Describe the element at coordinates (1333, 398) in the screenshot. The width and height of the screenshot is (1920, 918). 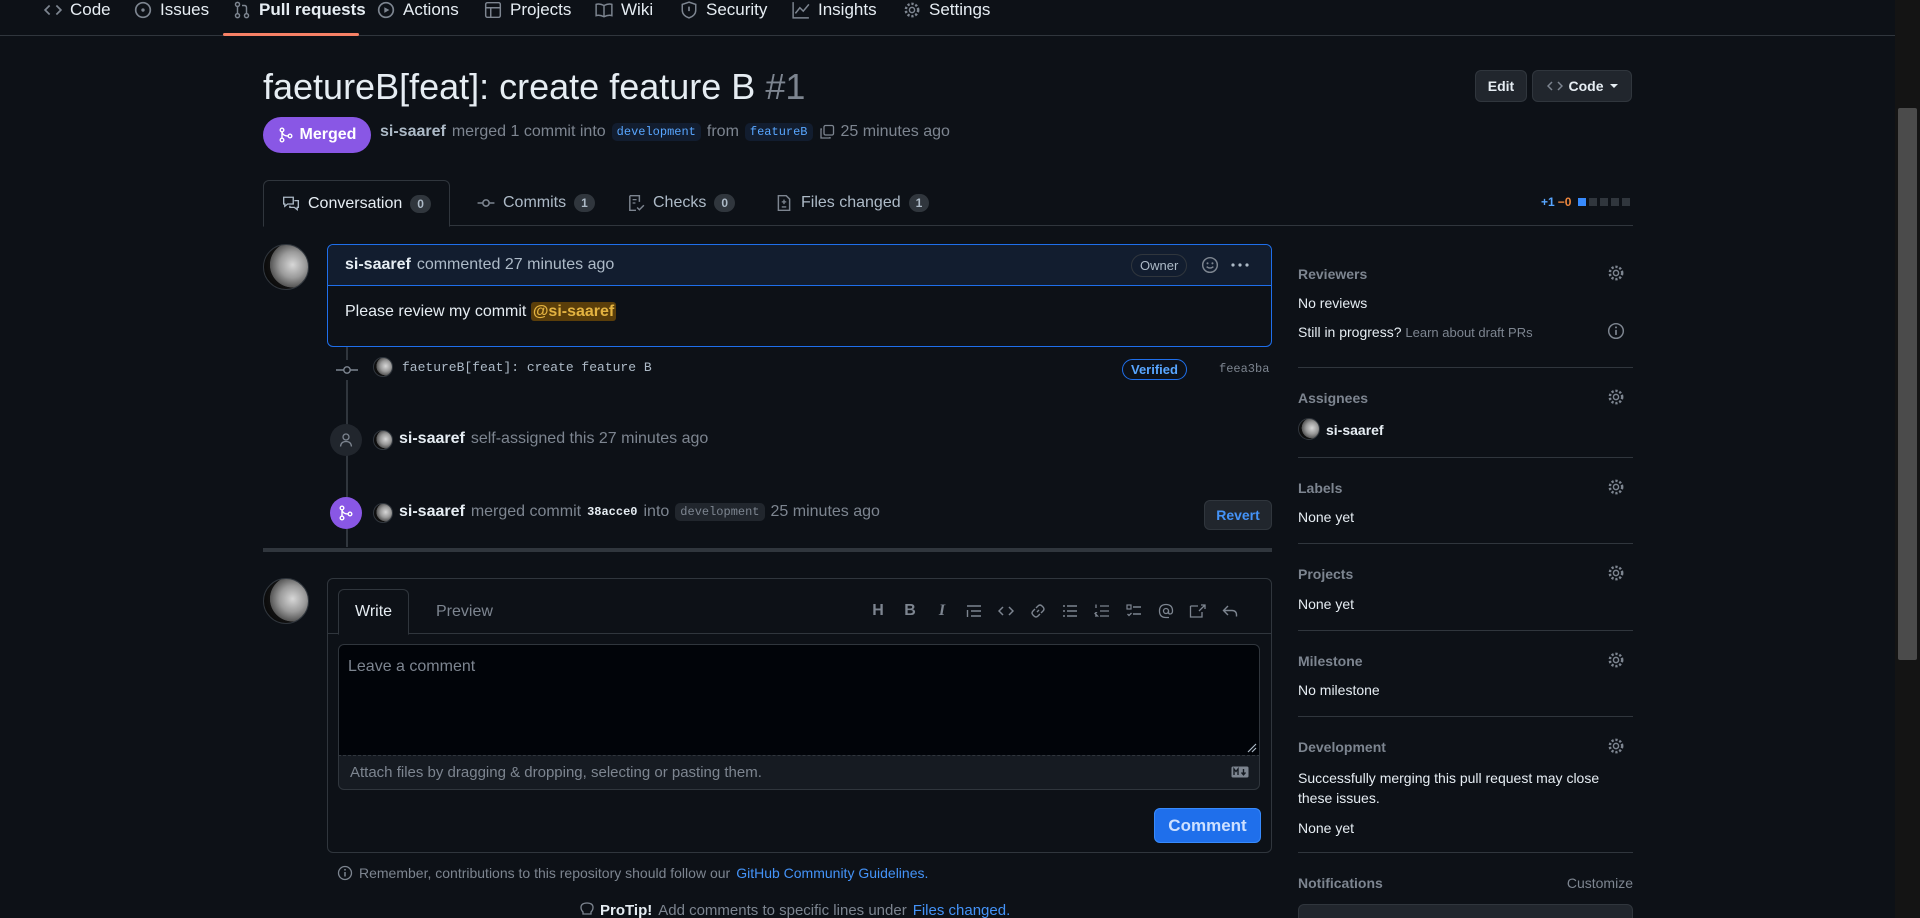
I see `assignees-title: Assignees` at that location.